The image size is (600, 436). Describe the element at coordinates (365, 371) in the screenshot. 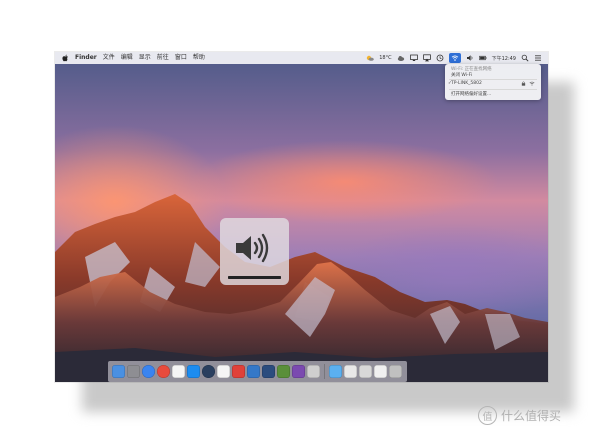

I see `finder-window-icon` at that location.